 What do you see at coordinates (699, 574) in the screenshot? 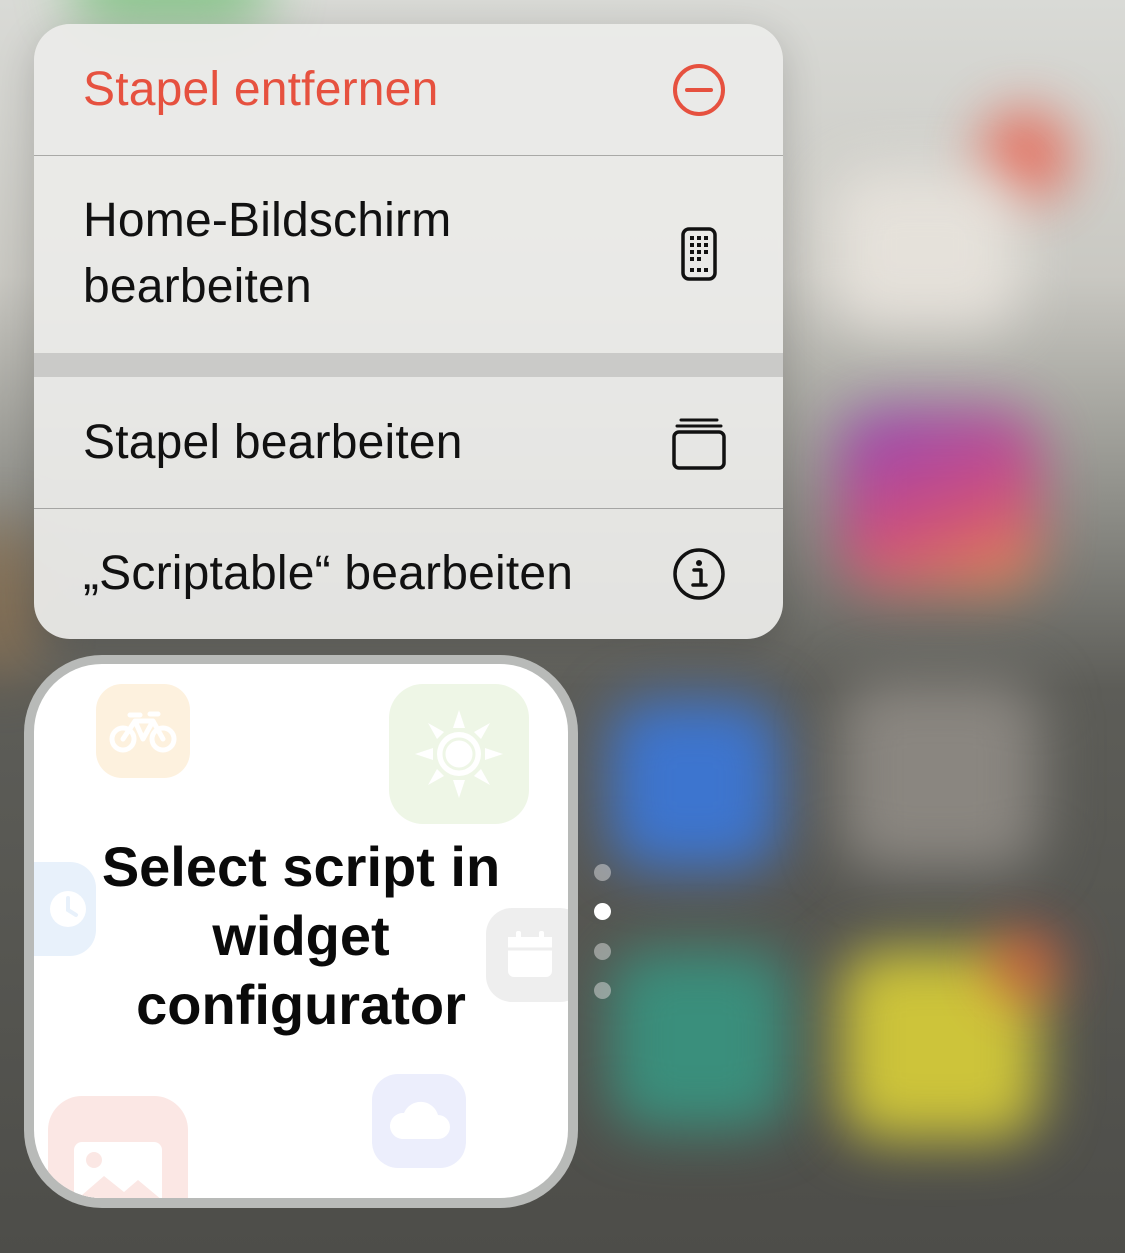
I see `info-icon` at bounding box center [699, 574].